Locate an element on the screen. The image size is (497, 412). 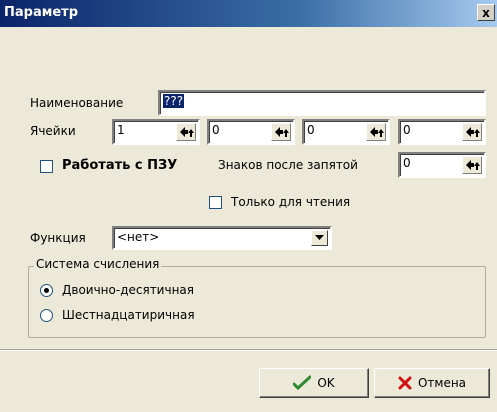
chevron-down-icon is located at coordinates (319, 237).